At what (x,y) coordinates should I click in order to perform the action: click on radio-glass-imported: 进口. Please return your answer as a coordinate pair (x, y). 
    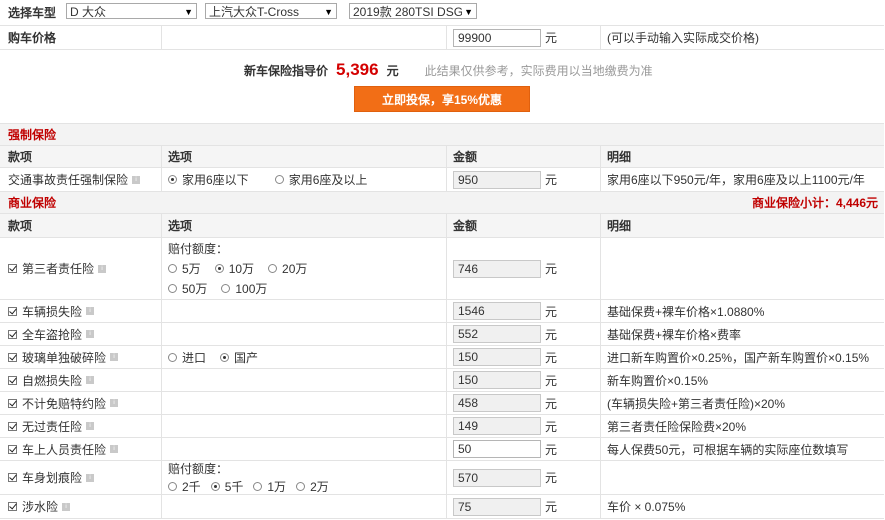
    Looking at the image, I should click on (187, 357).